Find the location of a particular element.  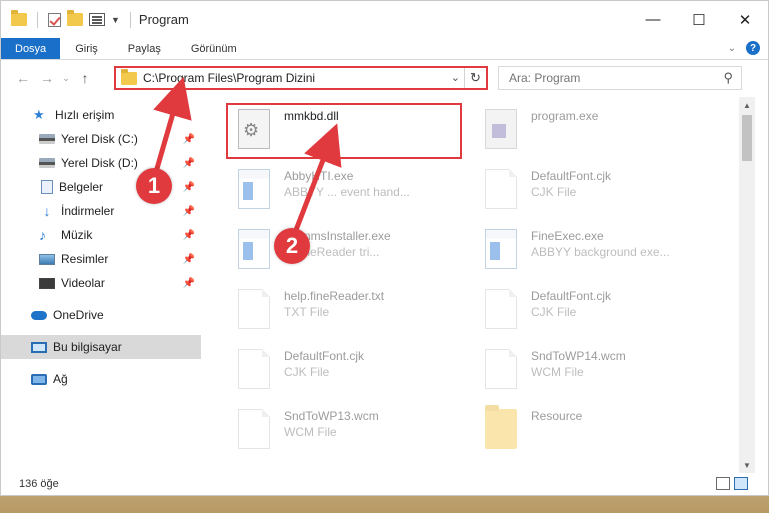

back-arrow-icon: ← is located at coordinates (23, 78).